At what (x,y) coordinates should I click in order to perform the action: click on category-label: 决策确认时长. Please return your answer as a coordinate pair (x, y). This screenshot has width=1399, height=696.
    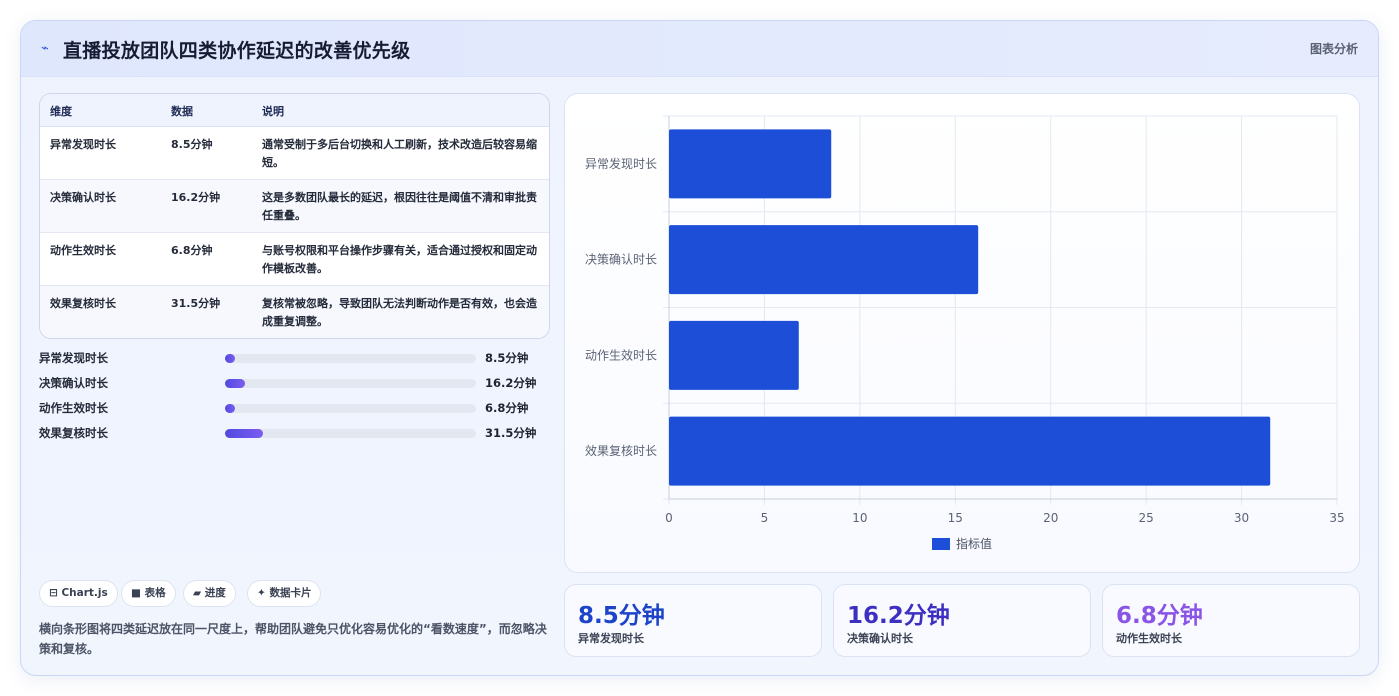
    Looking at the image, I should click on (621, 260).